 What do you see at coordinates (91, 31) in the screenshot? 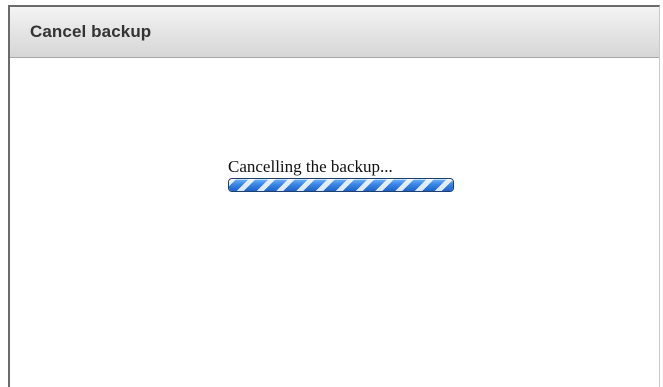
I see `dialog-title: Cancel backup` at bounding box center [91, 31].